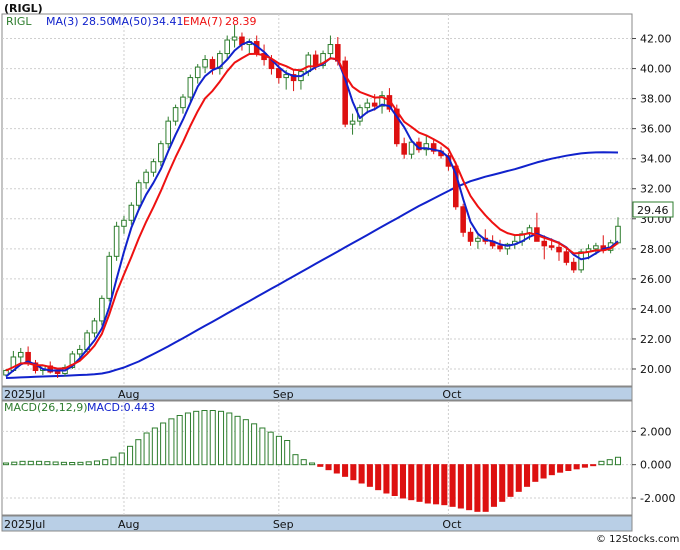 The width and height of the screenshot is (680, 550). Describe the element at coordinates (656, 431) in the screenshot. I see `macd-tick-label: 2.000` at that location.